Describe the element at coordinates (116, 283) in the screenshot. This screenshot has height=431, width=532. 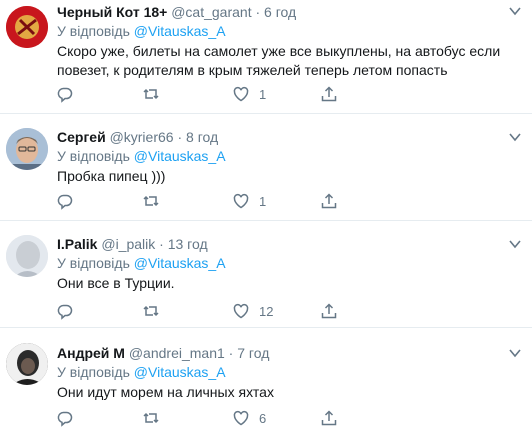
I see `tweet-text: Они все в Турции.` at that location.